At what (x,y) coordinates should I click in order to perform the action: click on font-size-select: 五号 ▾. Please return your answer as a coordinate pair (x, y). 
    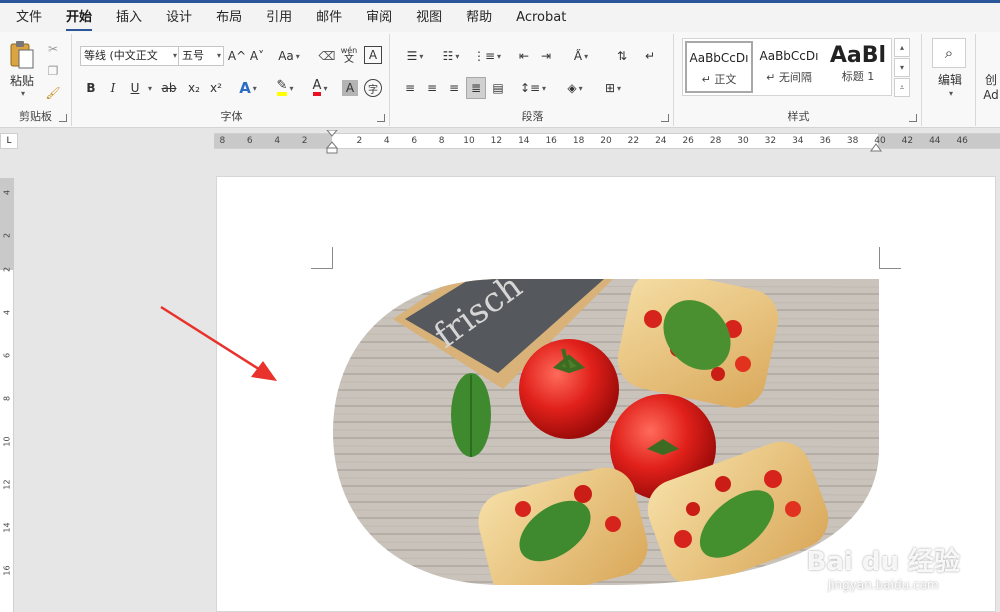
    Looking at the image, I should click on (201, 56).